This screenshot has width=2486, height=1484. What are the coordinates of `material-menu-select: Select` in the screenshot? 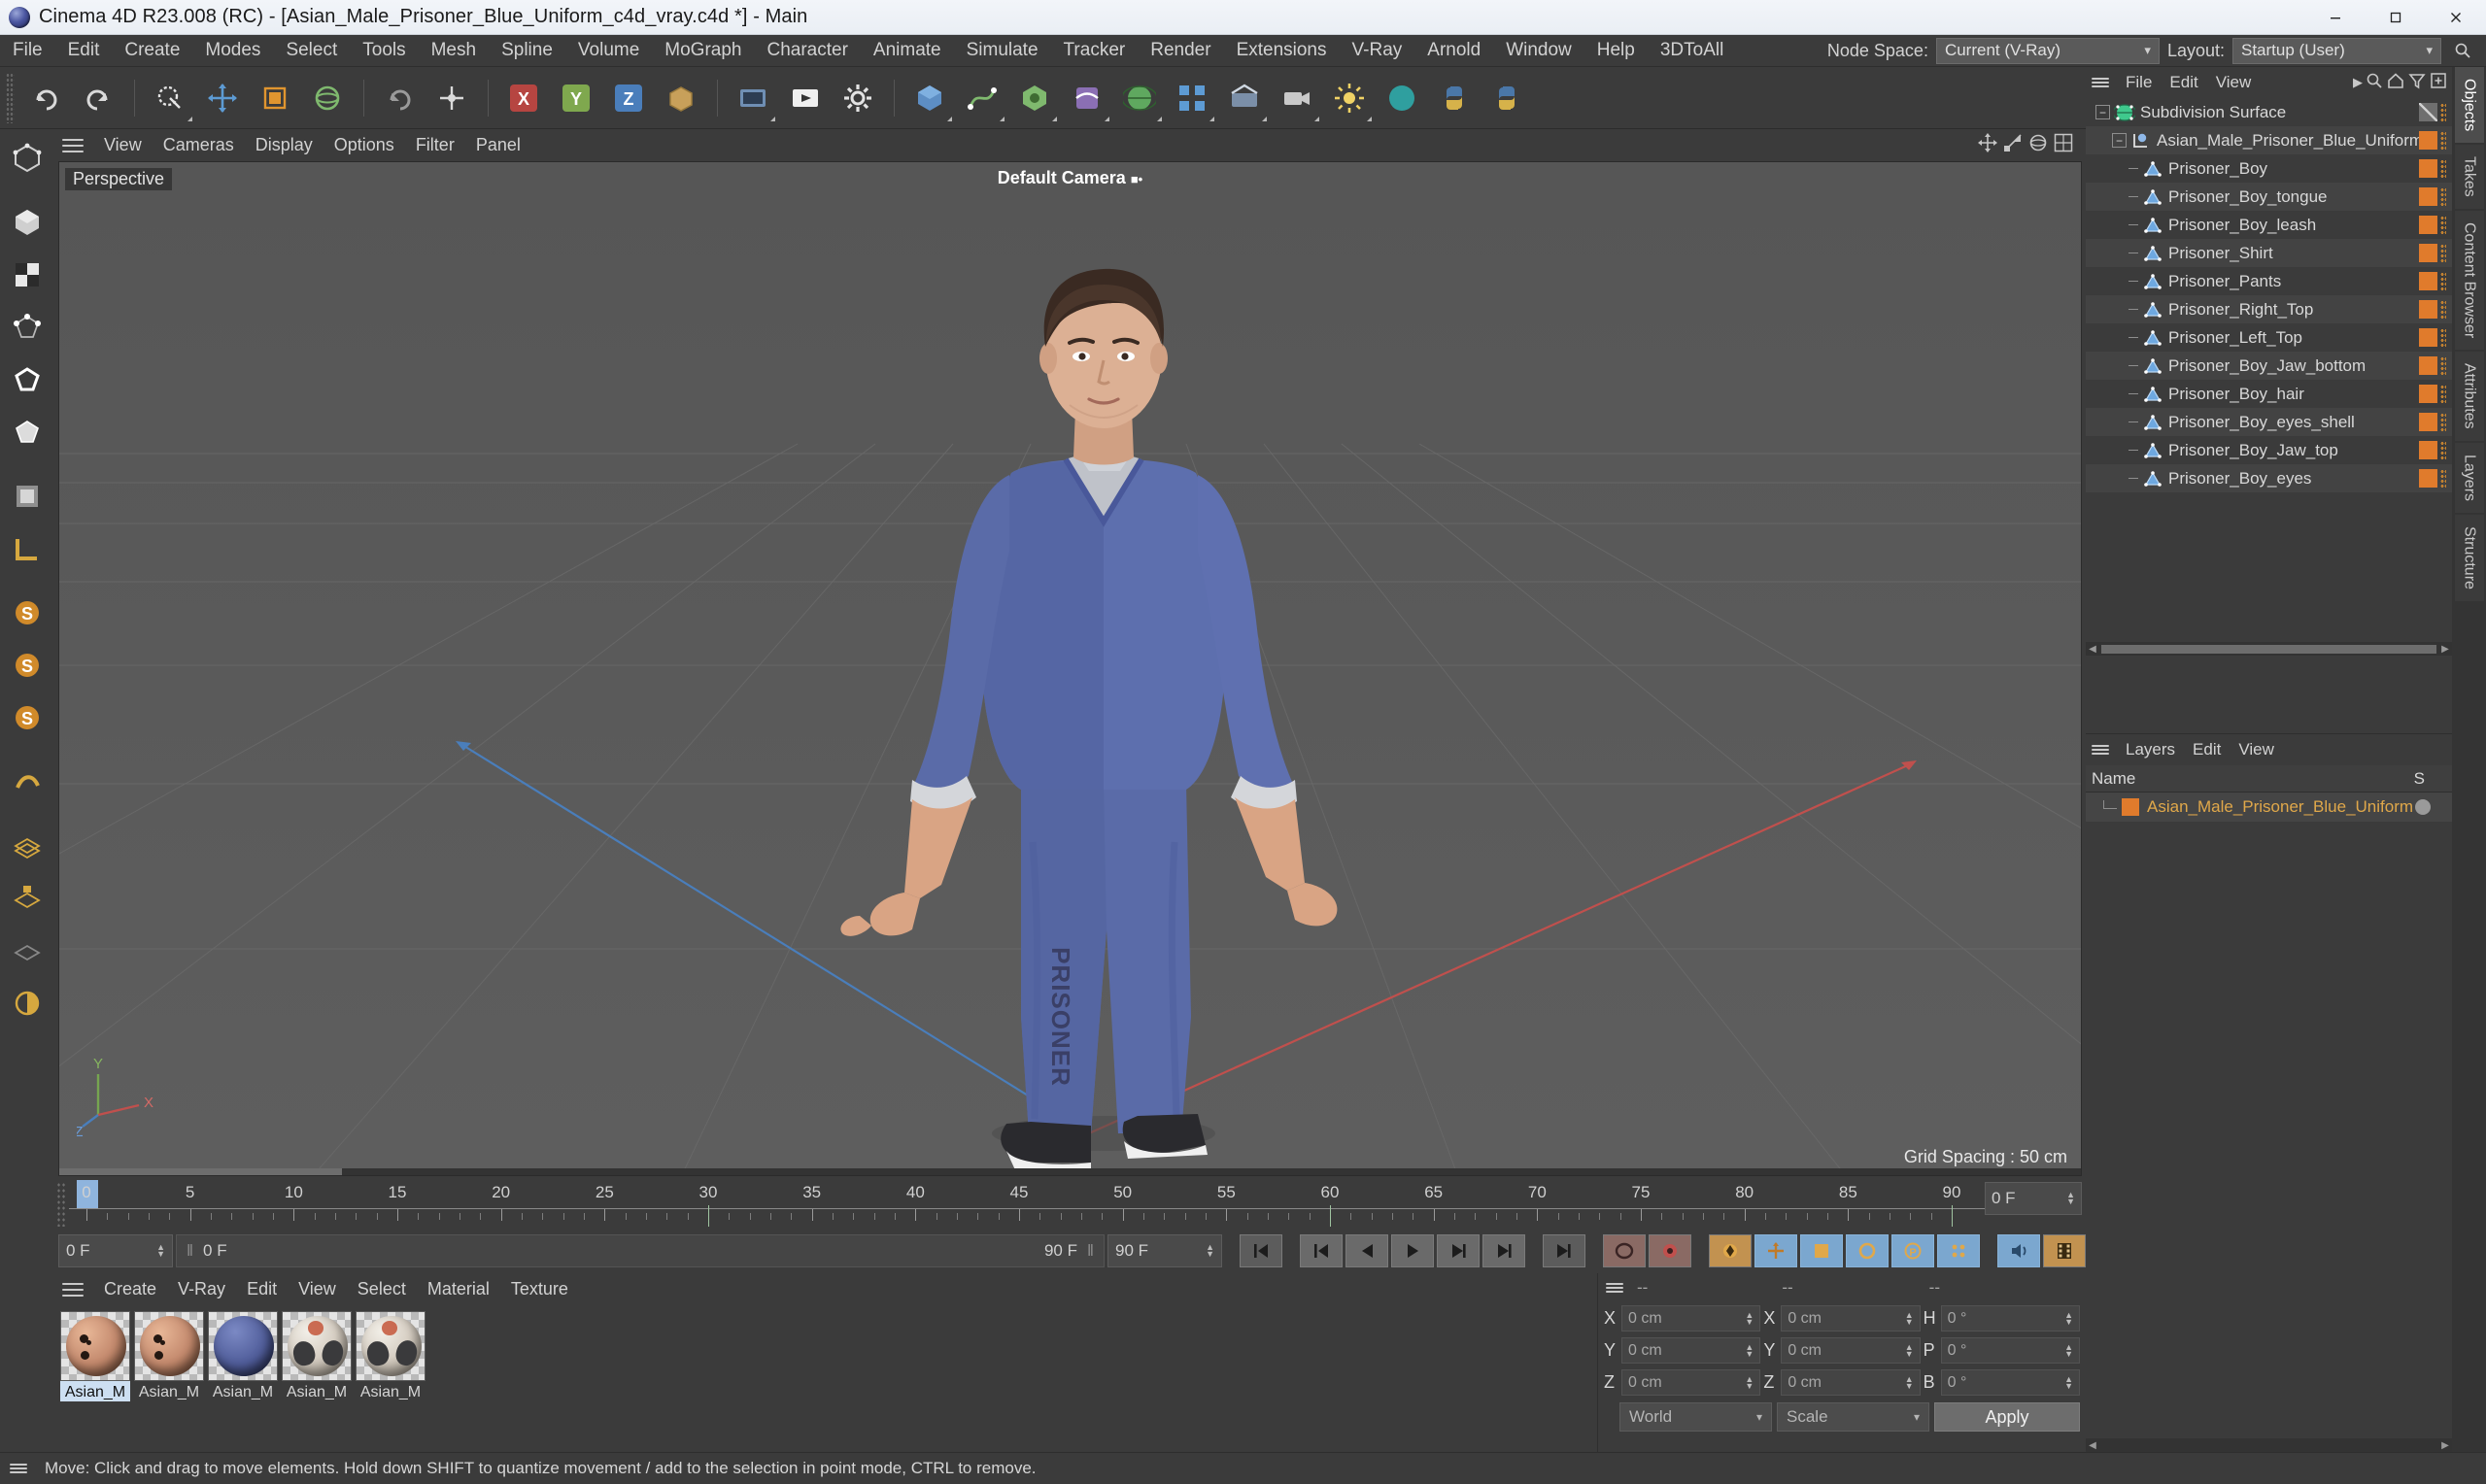 It's located at (382, 1289).